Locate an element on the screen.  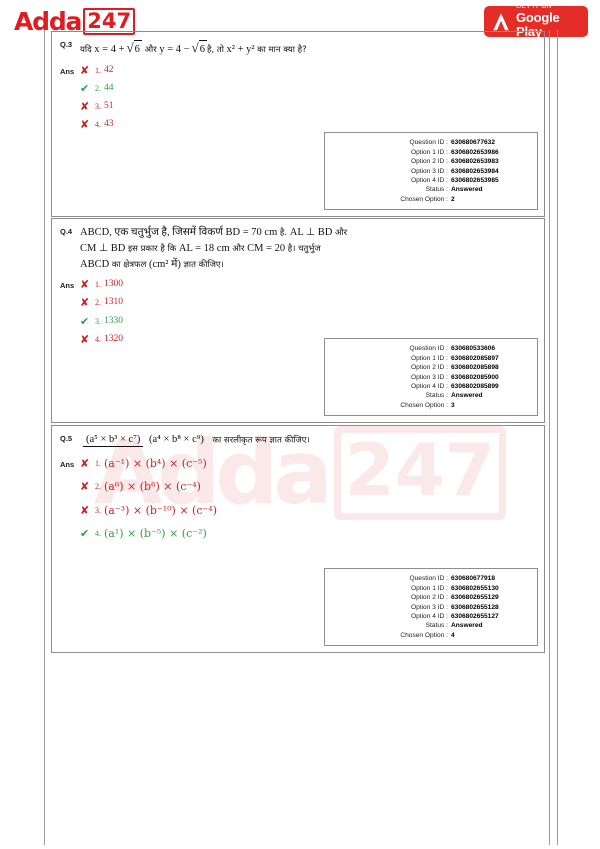
info-value: 4 is located at coordinates (453, 635).